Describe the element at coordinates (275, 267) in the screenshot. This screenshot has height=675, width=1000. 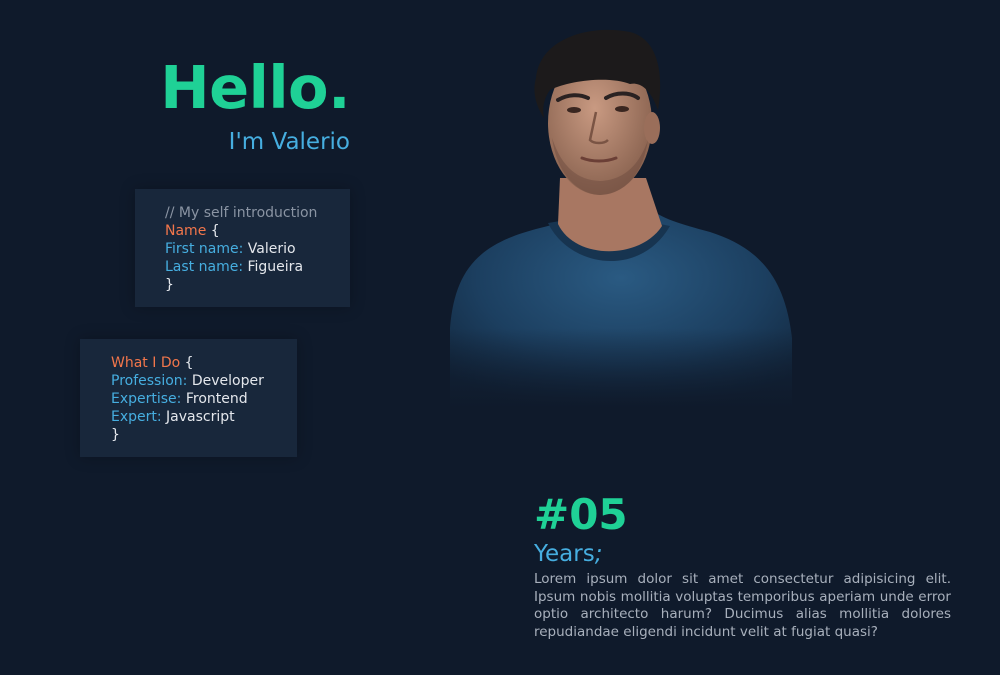
I see `intro-field-value: Figueira` at that location.